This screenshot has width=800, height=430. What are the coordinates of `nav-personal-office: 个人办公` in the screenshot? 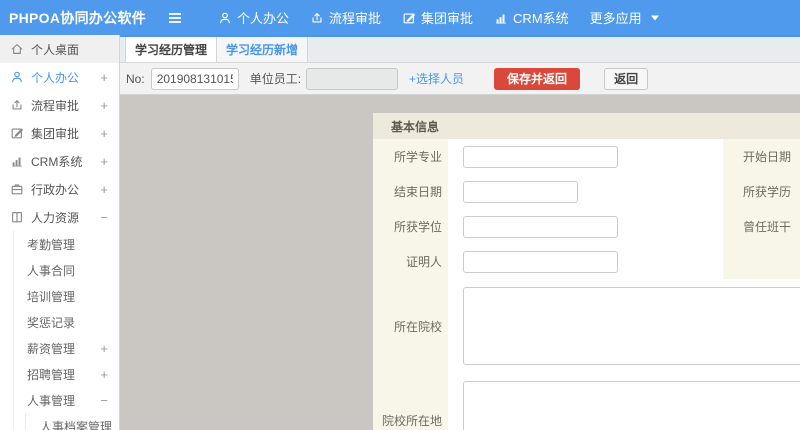 It's located at (253, 17).